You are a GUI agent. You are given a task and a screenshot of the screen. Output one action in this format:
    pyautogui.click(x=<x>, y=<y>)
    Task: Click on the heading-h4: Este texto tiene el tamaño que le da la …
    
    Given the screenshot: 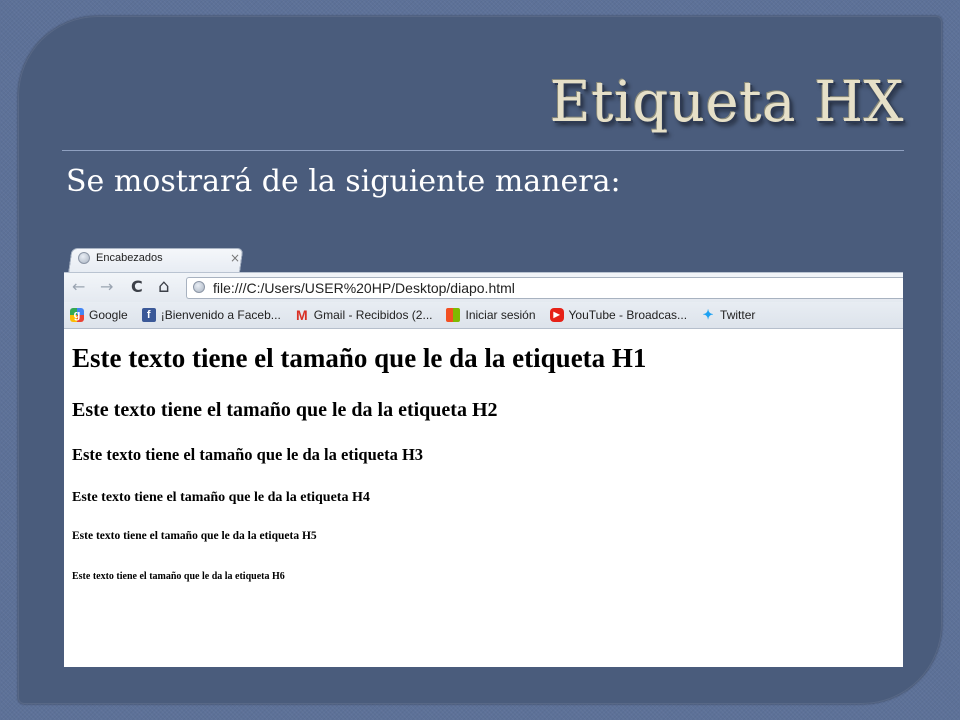 What is the action you would take?
    pyautogui.click(x=221, y=497)
    